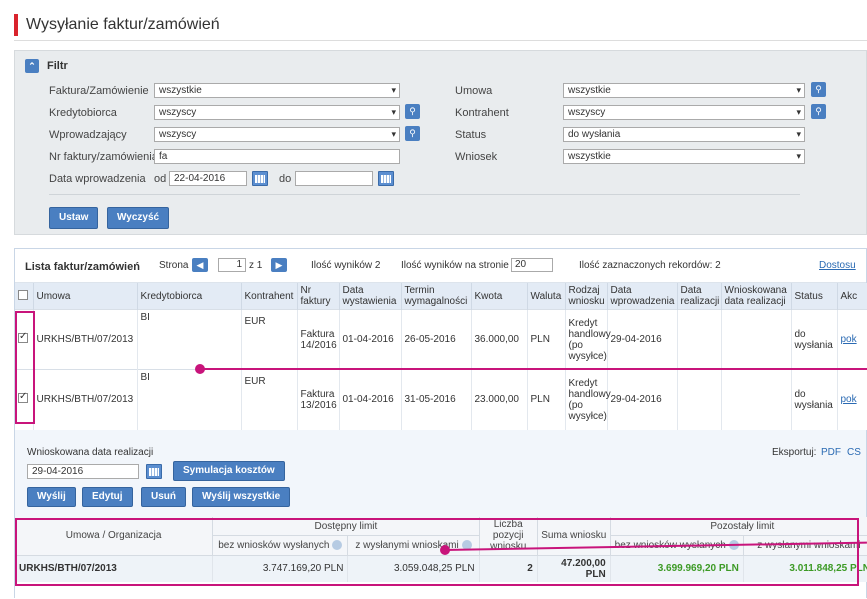 The image size is (867, 599). I want to click on cell-wystawienia: 01-04-2016, so click(370, 339).